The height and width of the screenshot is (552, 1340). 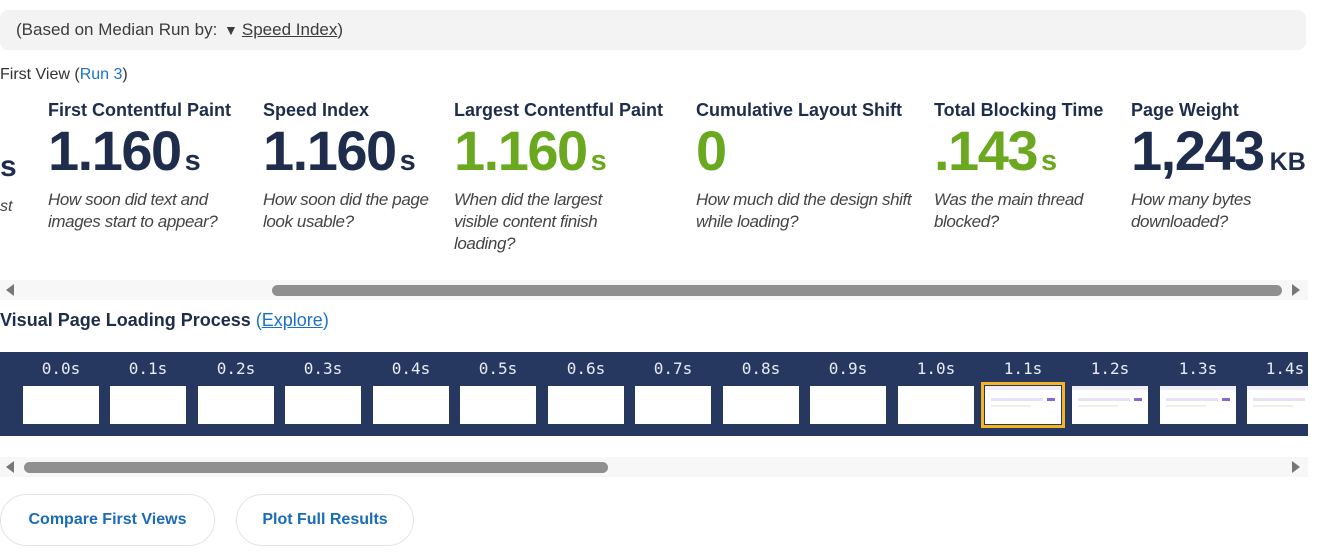 I want to click on thumb-accent-bar, so click(x=1138, y=399).